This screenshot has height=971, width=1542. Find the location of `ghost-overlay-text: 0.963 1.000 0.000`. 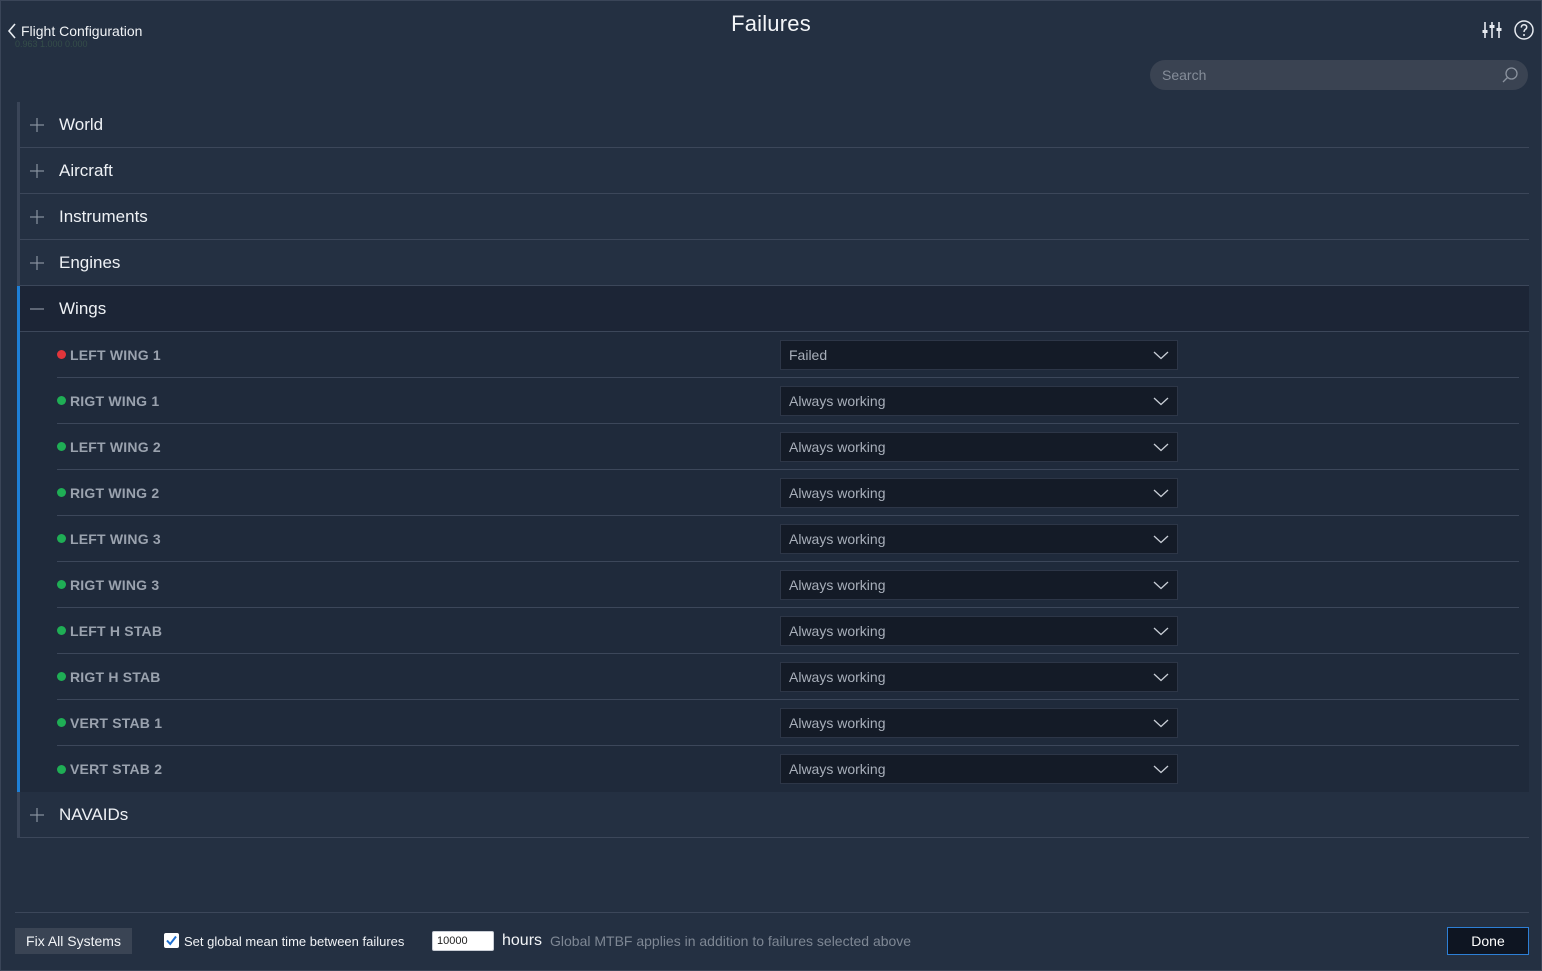

ghost-overlay-text: 0.963 1.000 0.000 is located at coordinates (51, 44).